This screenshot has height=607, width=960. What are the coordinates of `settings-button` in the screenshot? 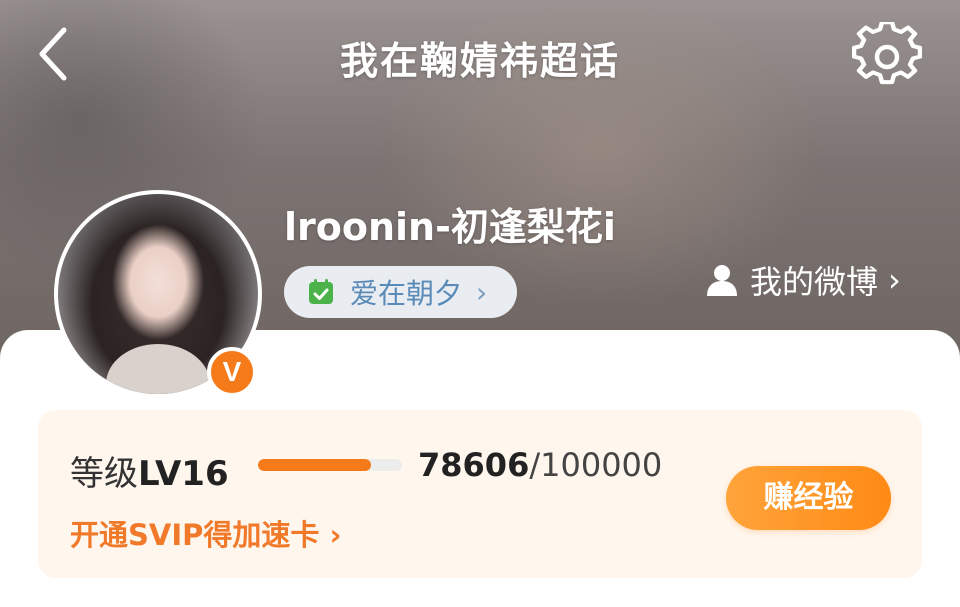 It's located at (887, 56).